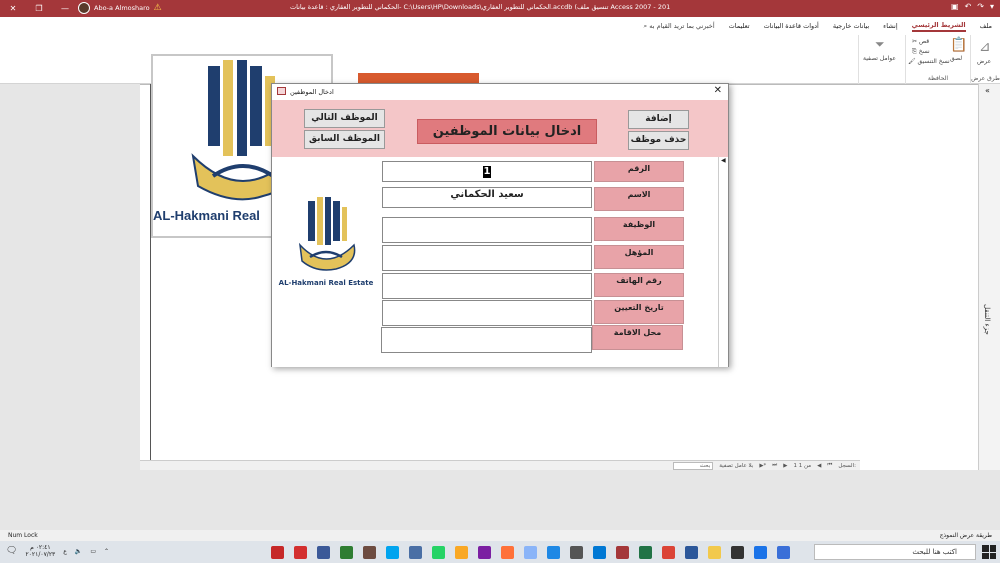 This screenshot has width=1000, height=563. Describe the element at coordinates (920, 41) in the screenshot. I see `cut-button: ✂ قص` at that location.